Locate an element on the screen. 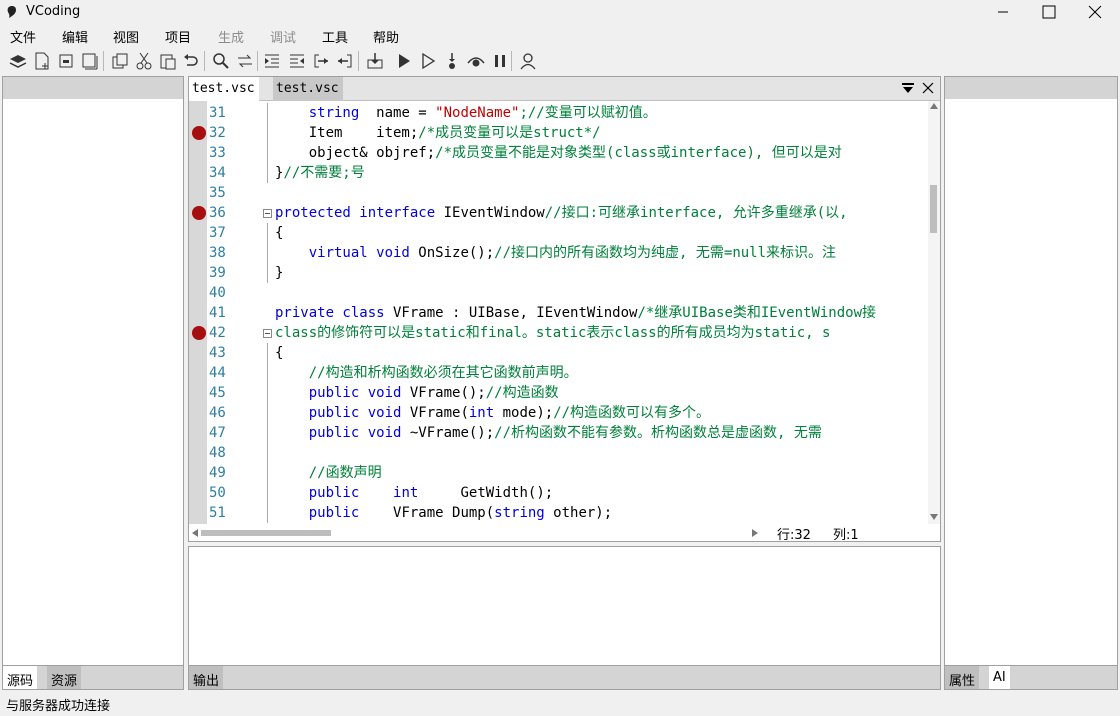  save-all-button is located at coordinates (90, 61).